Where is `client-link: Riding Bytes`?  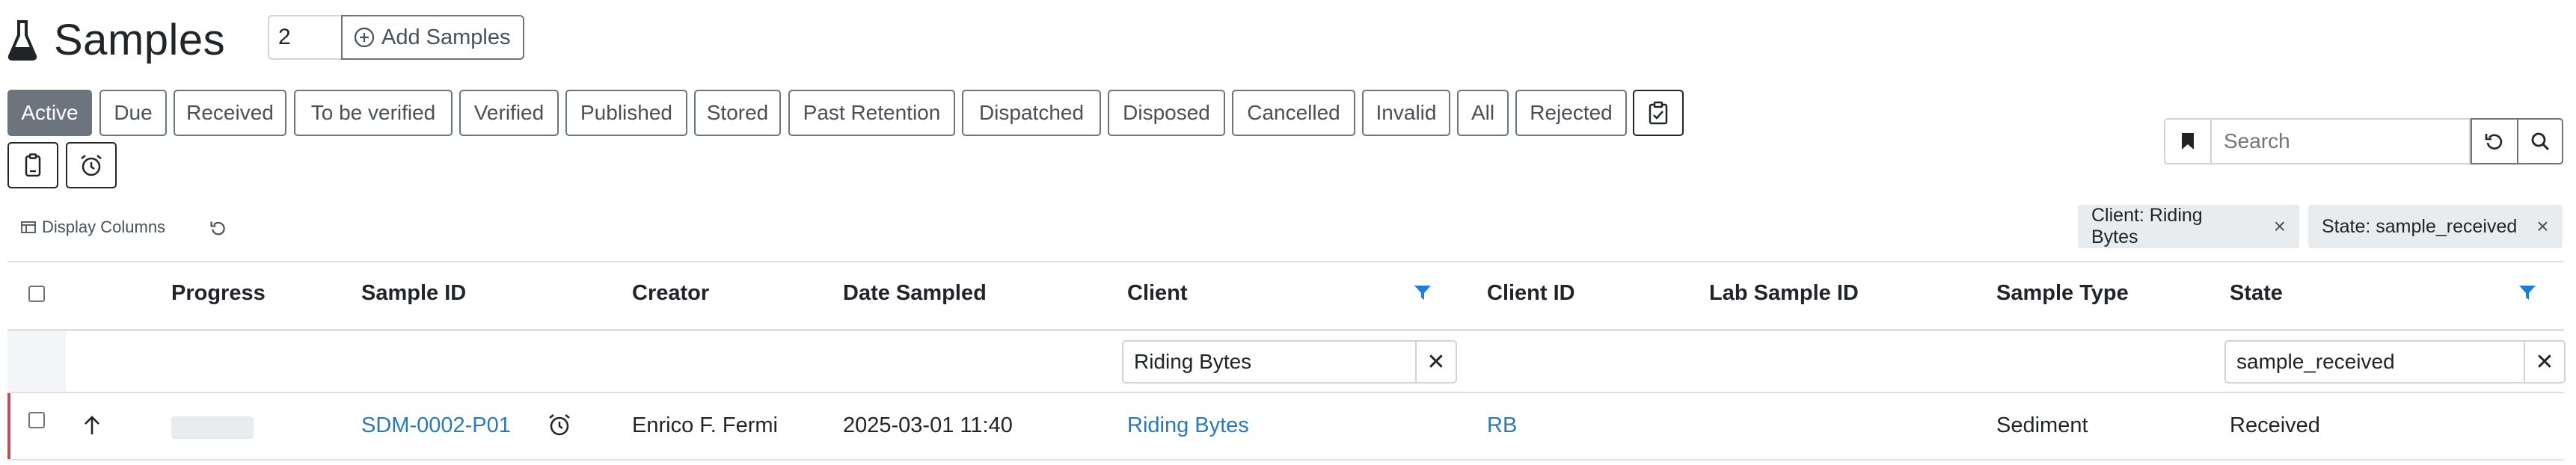
client-link: Riding Bytes is located at coordinates (1188, 425).